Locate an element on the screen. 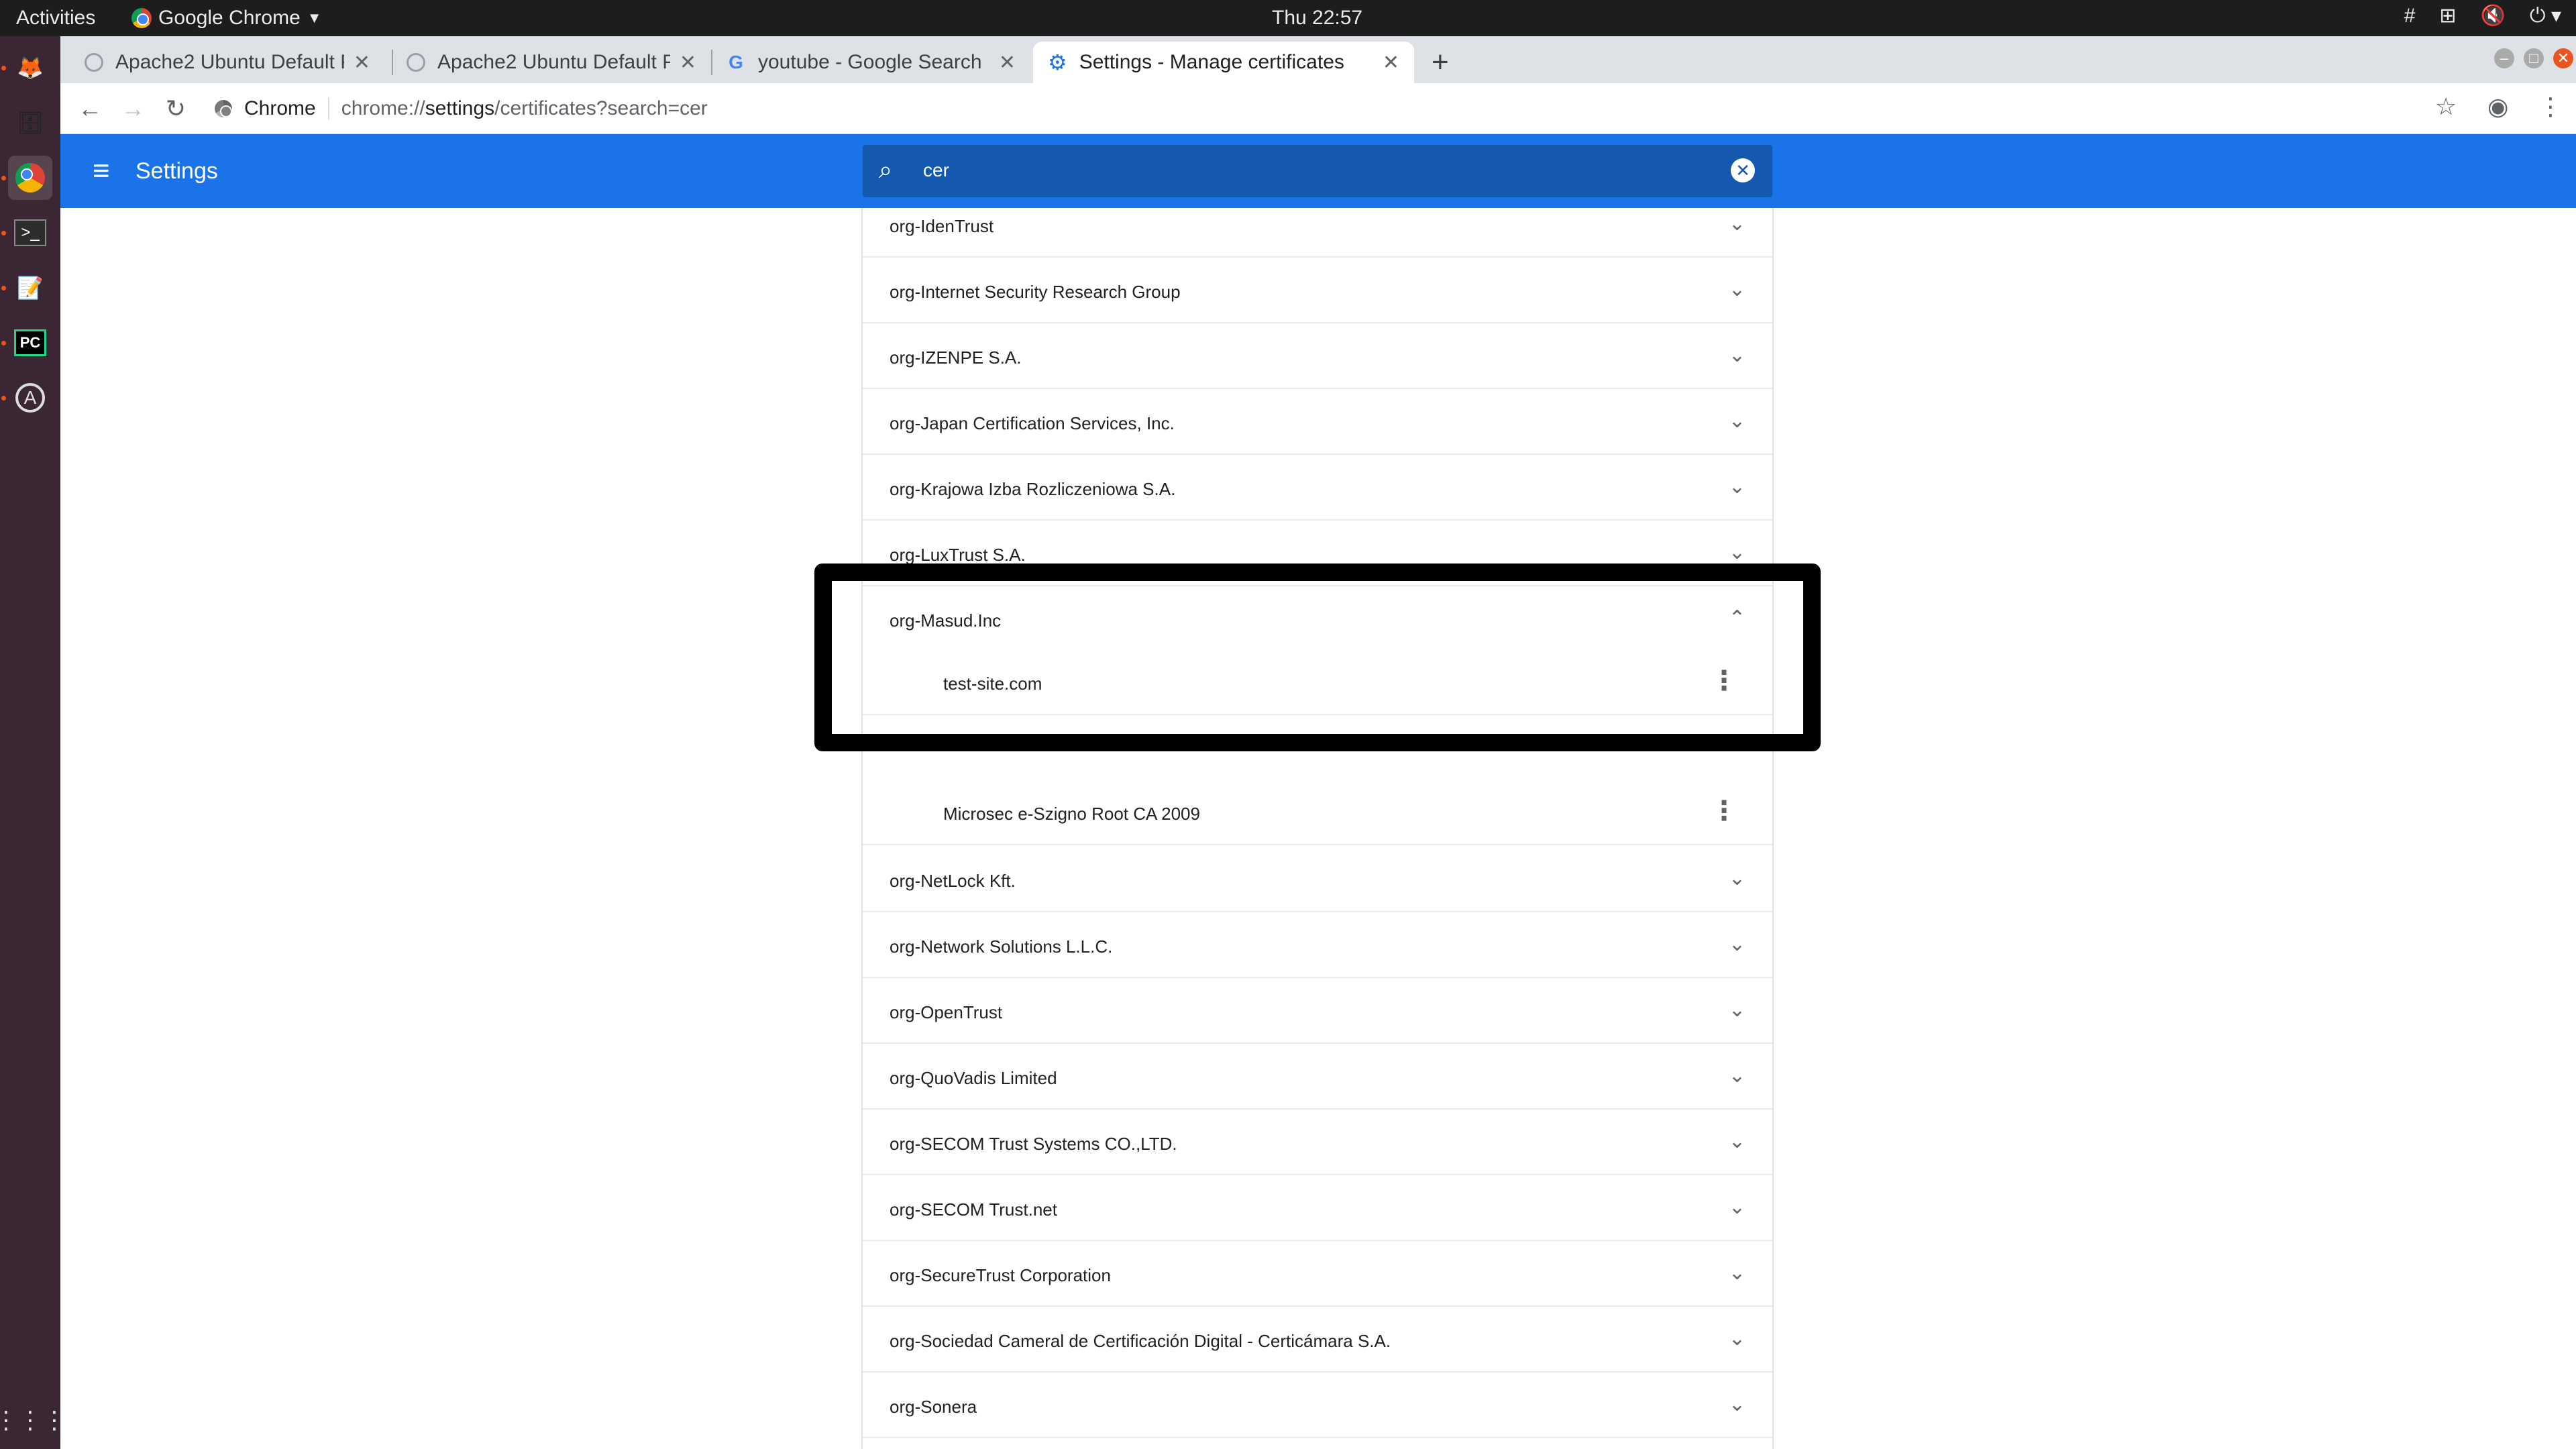  org-label: org-SECOM Trust.net is located at coordinates (973, 1209).